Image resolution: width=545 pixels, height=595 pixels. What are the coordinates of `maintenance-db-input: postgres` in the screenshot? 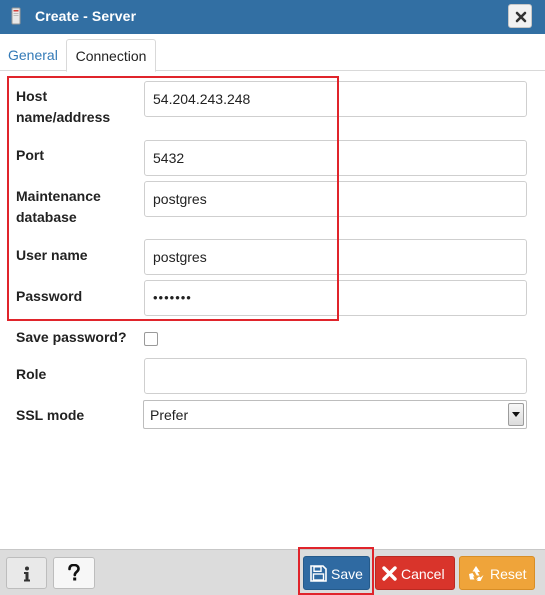 It's located at (335, 199).